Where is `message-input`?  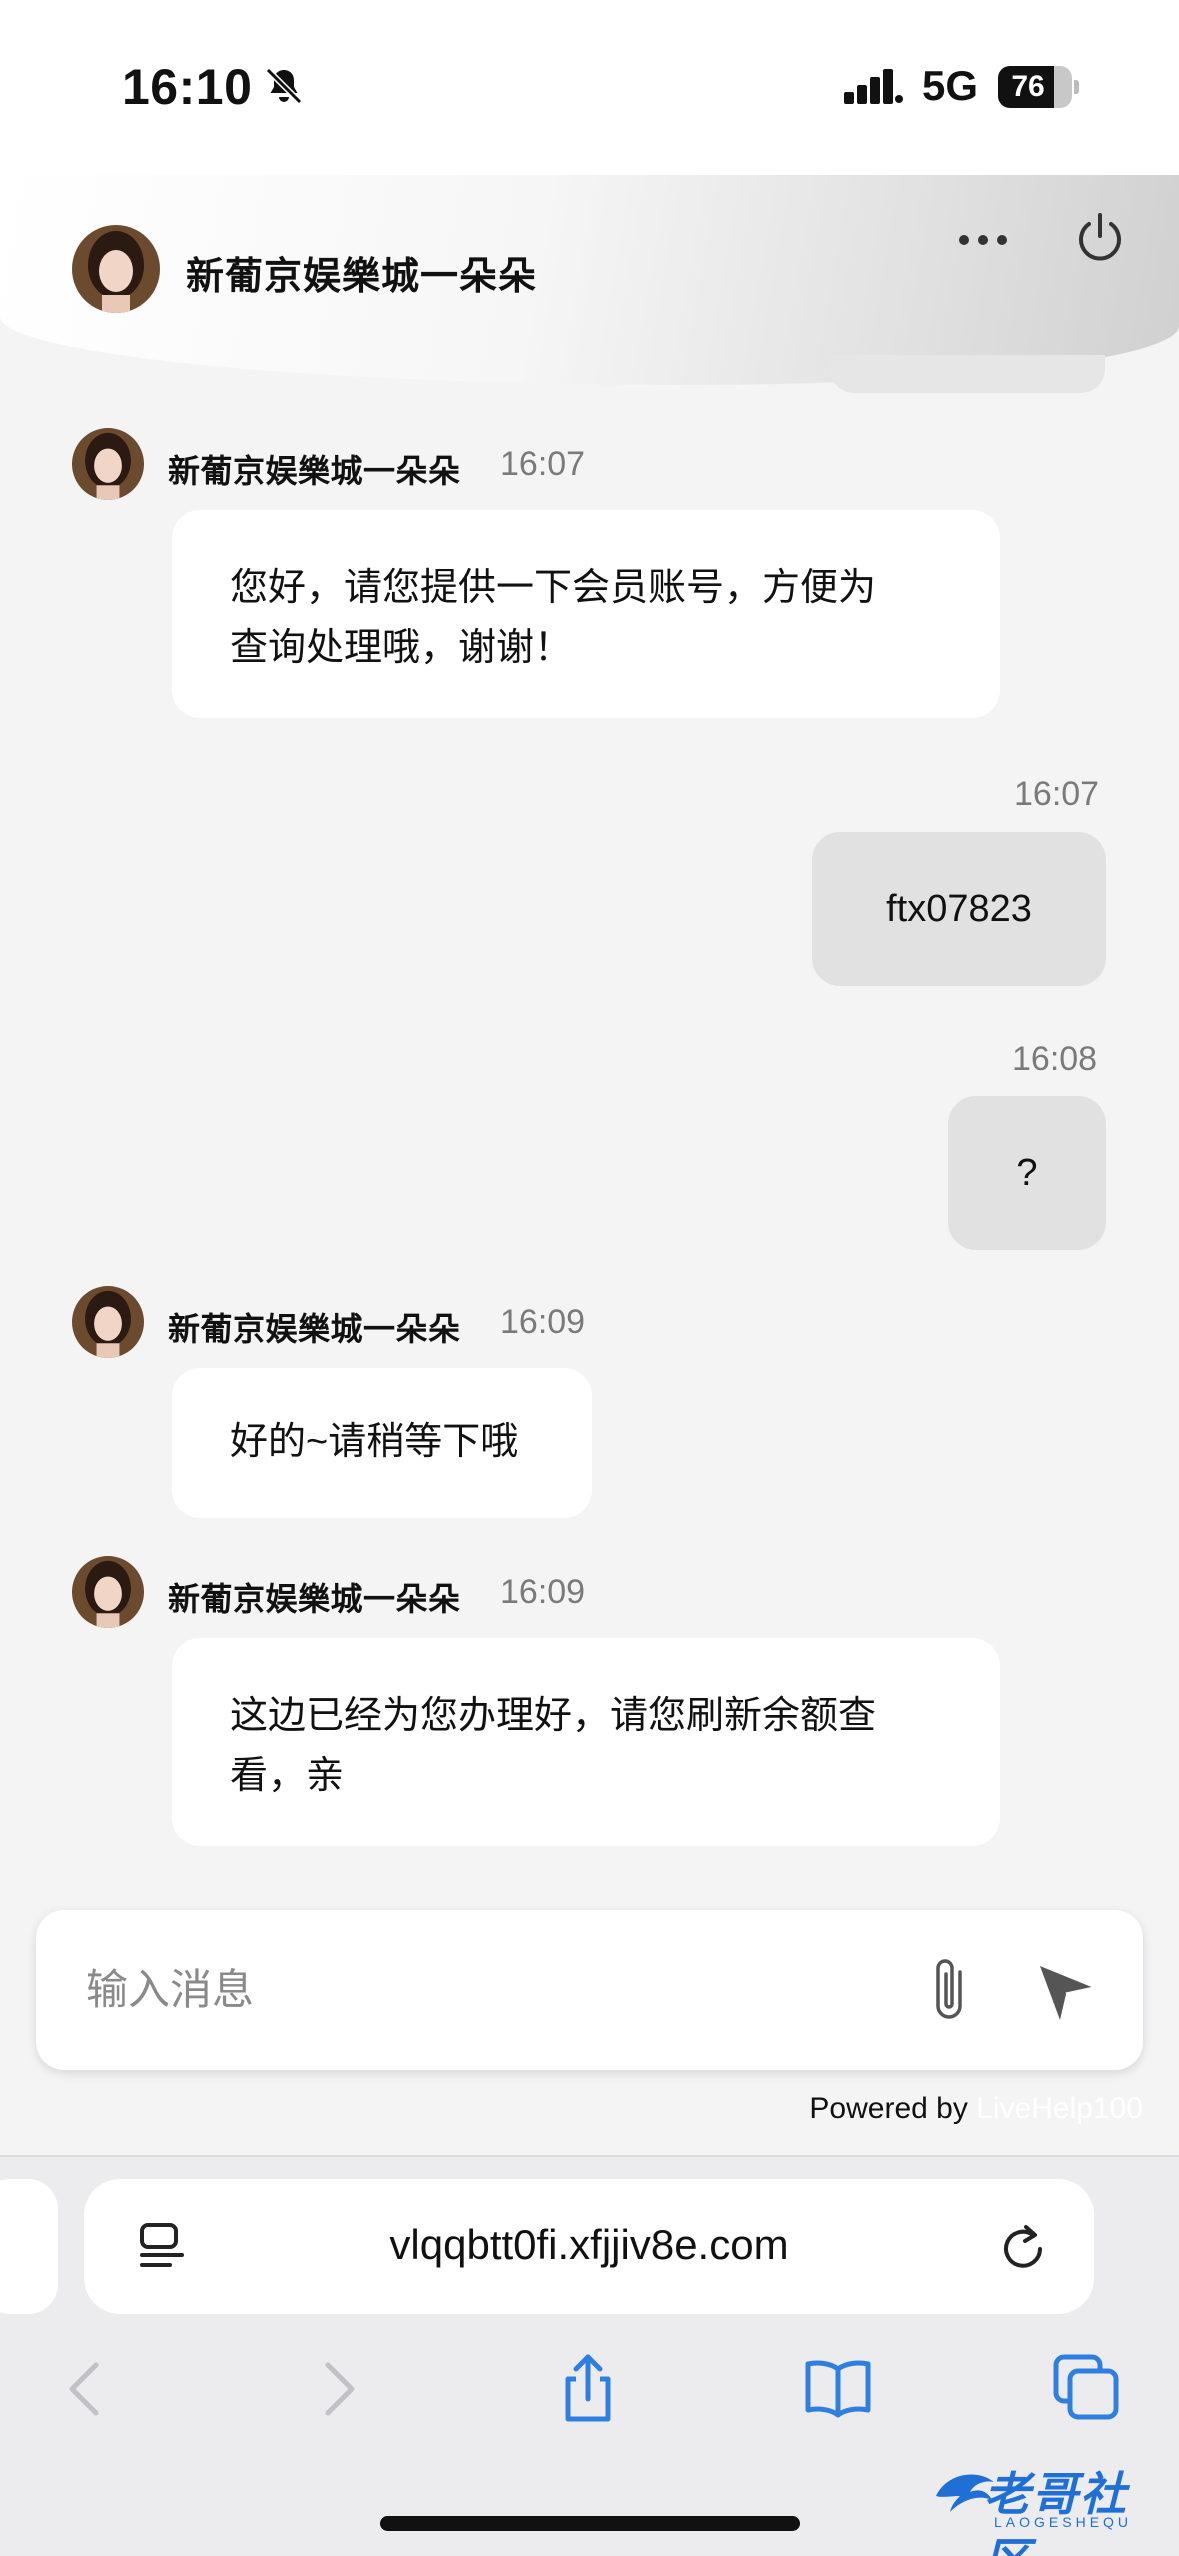 message-input is located at coordinates (486, 1990).